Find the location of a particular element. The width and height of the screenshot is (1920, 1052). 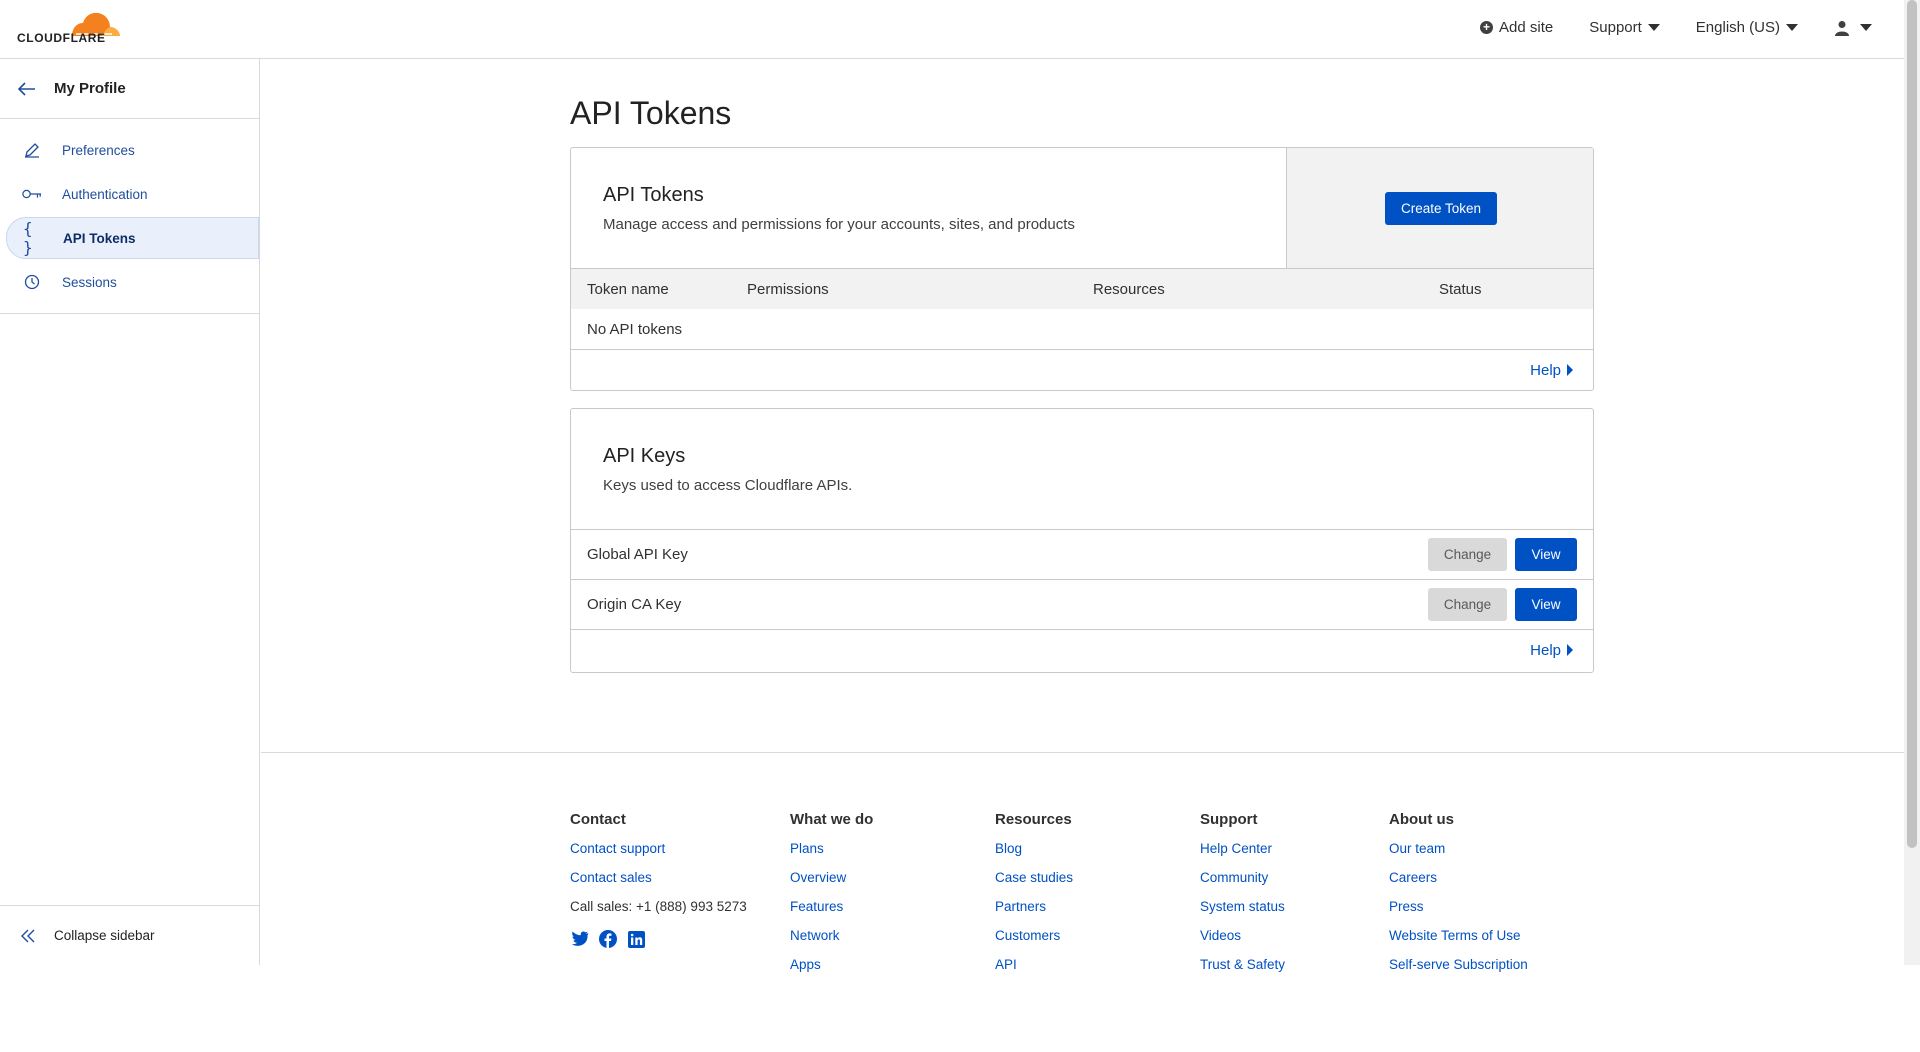

footer-link: Contact support is located at coordinates (658, 854).